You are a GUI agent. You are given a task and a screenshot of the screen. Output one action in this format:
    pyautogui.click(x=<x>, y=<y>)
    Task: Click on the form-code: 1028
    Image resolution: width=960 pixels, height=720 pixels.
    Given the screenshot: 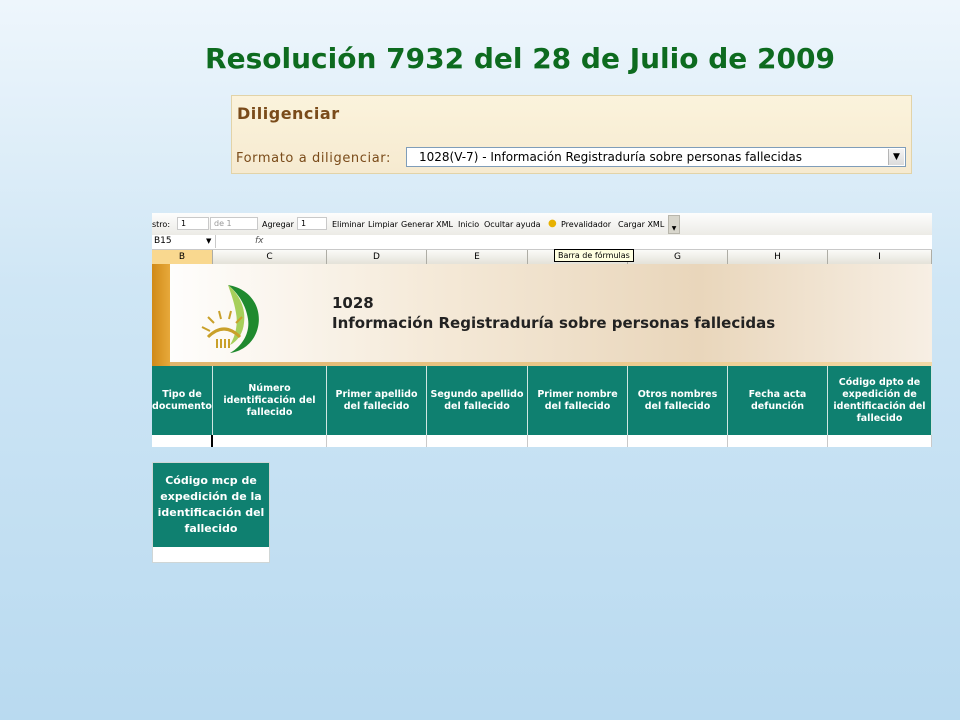 What is the action you would take?
    pyautogui.click(x=353, y=303)
    